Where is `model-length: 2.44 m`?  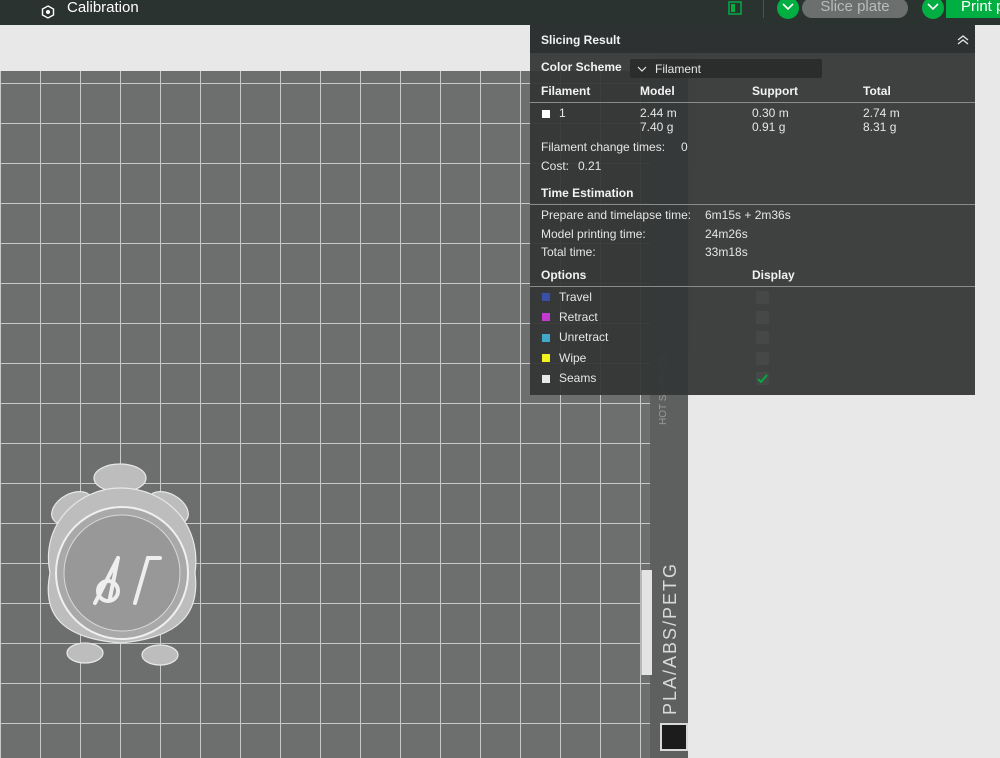 model-length: 2.44 m is located at coordinates (658, 113).